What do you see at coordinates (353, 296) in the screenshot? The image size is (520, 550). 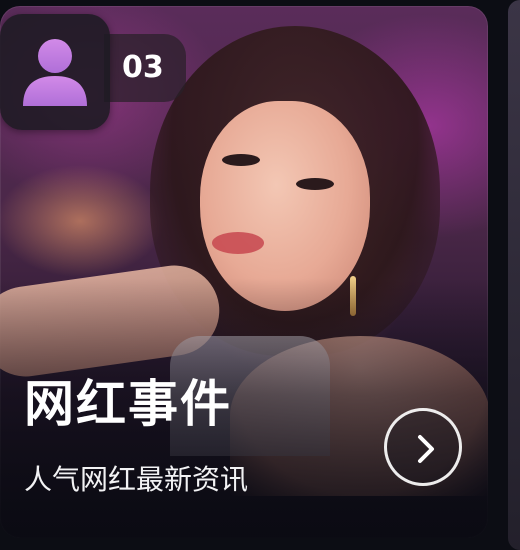 I see `photo-earring` at bounding box center [353, 296].